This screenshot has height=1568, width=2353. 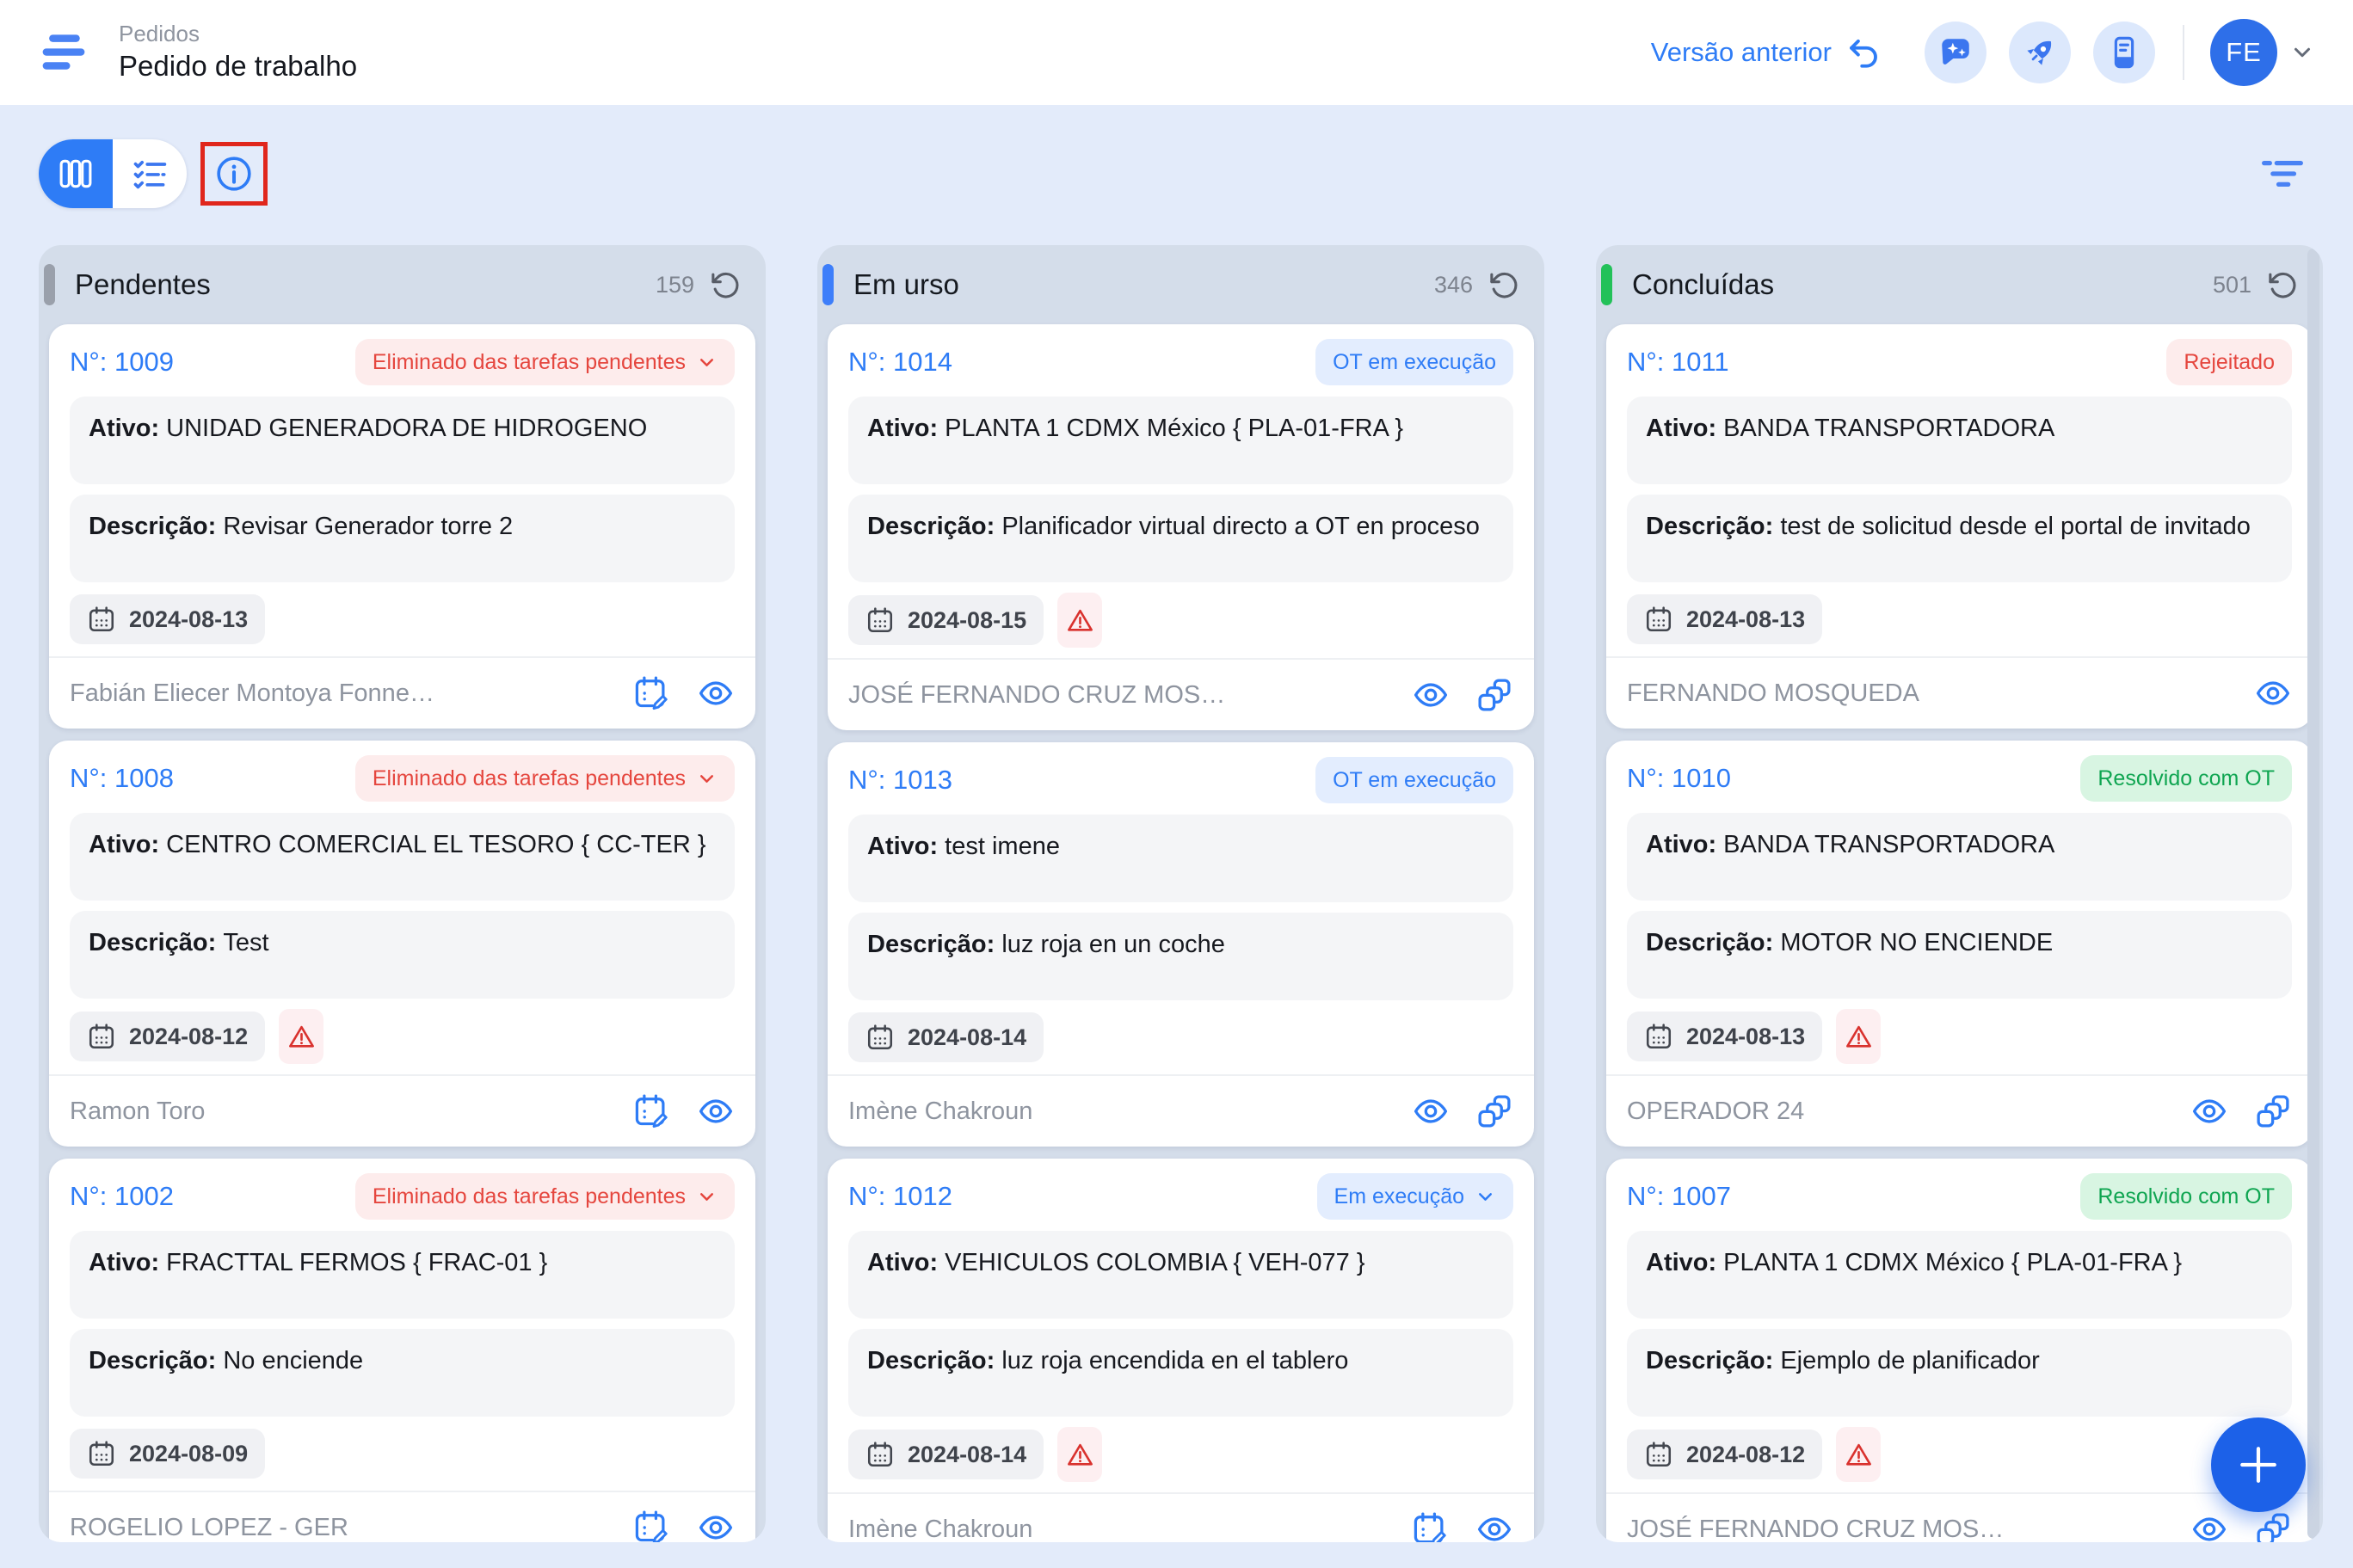 What do you see at coordinates (50, 284) in the screenshot?
I see `column-accent-bar` at bounding box center [50, 284].